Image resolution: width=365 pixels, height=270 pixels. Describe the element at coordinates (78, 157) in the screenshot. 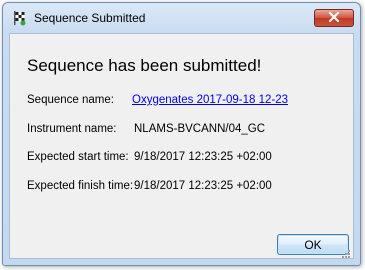

I see `expected-start-time-label: Expected start time:` at that location.